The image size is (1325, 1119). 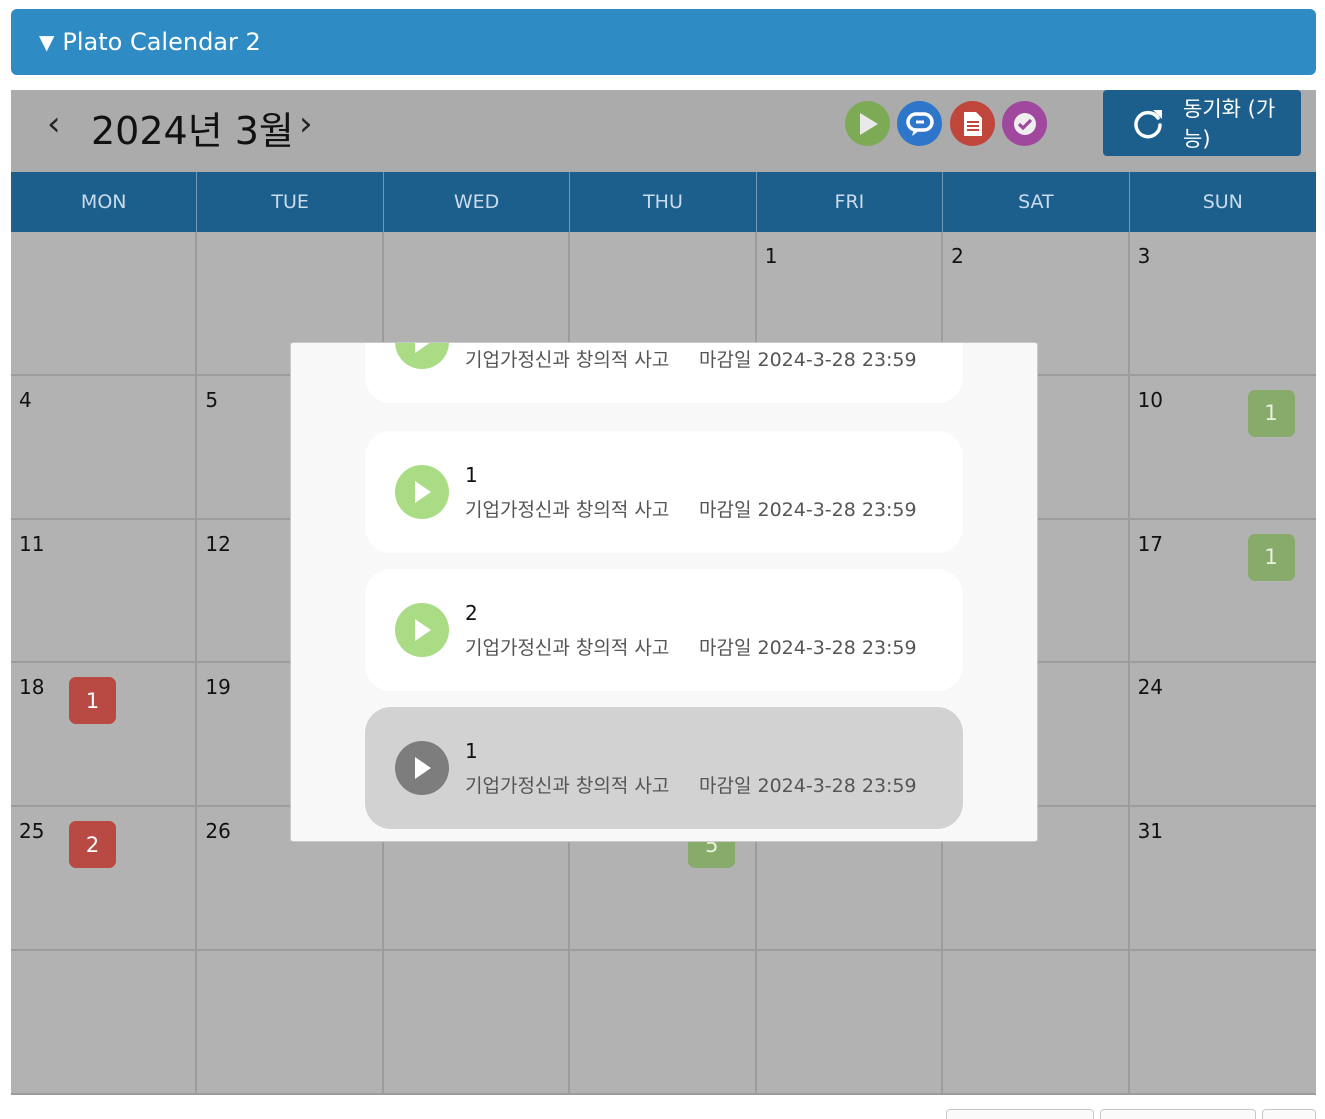 I want to click on check-icon, so click(x=1024, y=123).